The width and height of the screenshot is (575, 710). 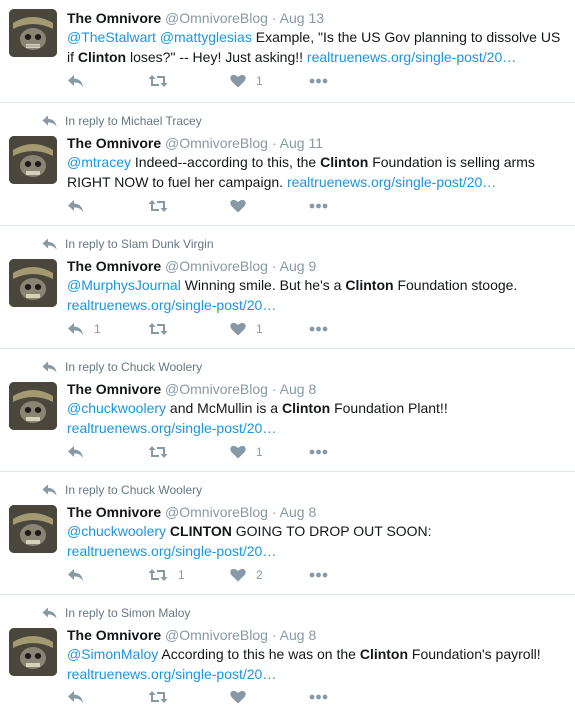 What do you see at coordinates (97, 329) in the screenshot?
I see `reply-count: 1` at bounding box center [97, 329].